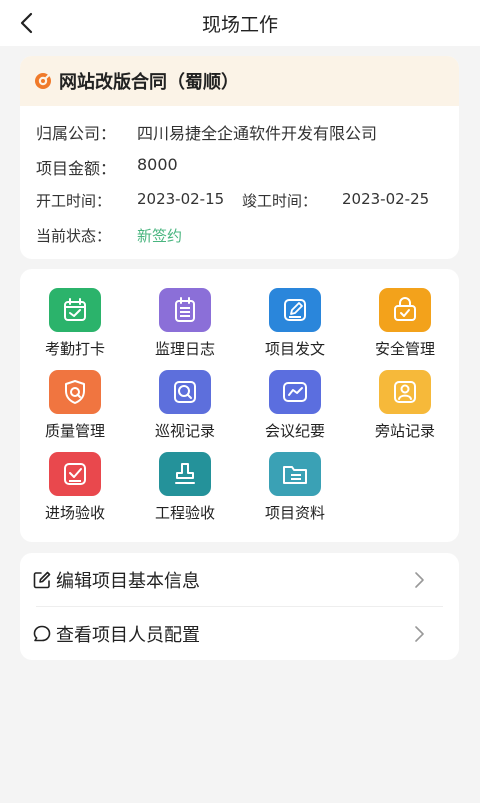  I want to click on tile-project-docs-issue: 项目发文, so click(295, 329).